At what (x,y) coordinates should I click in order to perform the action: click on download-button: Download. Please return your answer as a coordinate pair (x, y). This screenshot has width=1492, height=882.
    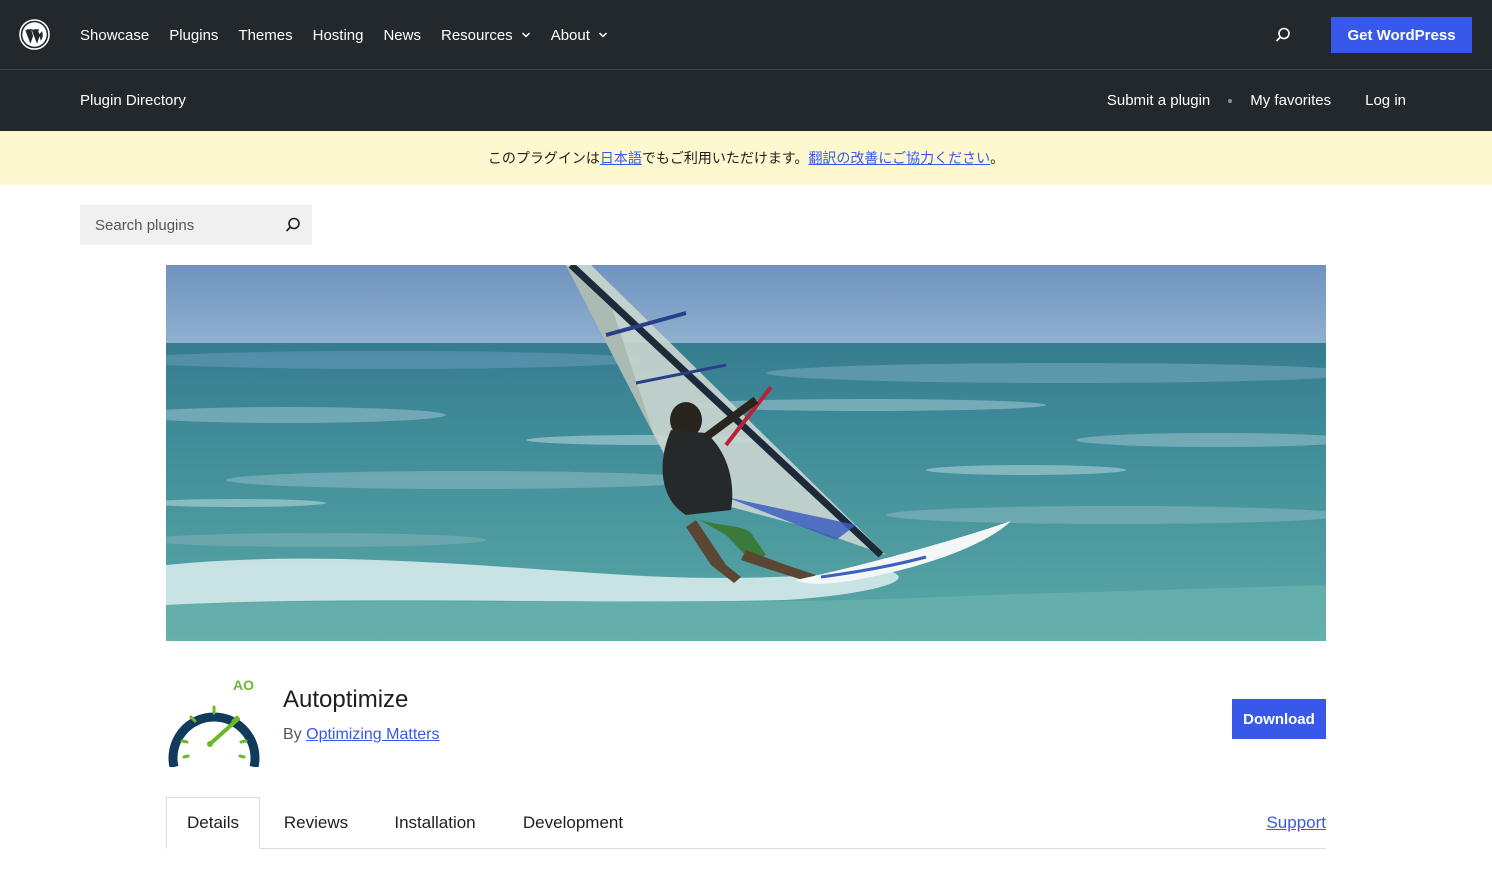
    Looking at the image, I should click on (1279, 719).